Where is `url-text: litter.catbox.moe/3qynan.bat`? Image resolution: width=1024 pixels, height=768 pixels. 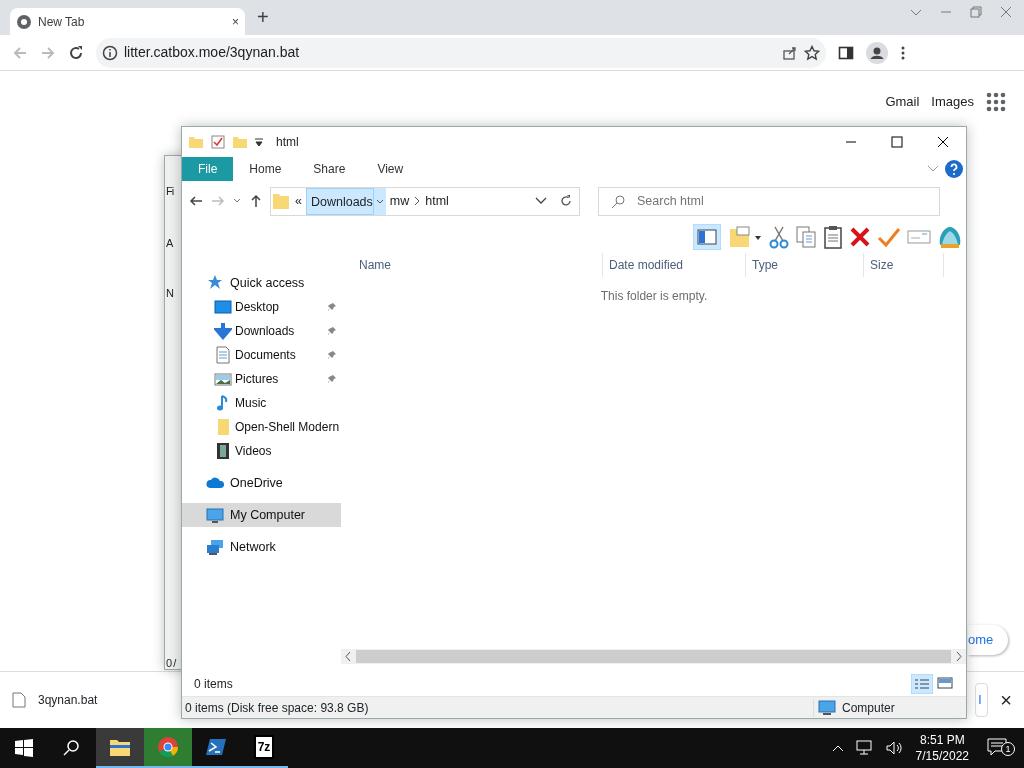 url-text: litter.catbox.moe/3qynan.bat is located at coordinates (212, 52).